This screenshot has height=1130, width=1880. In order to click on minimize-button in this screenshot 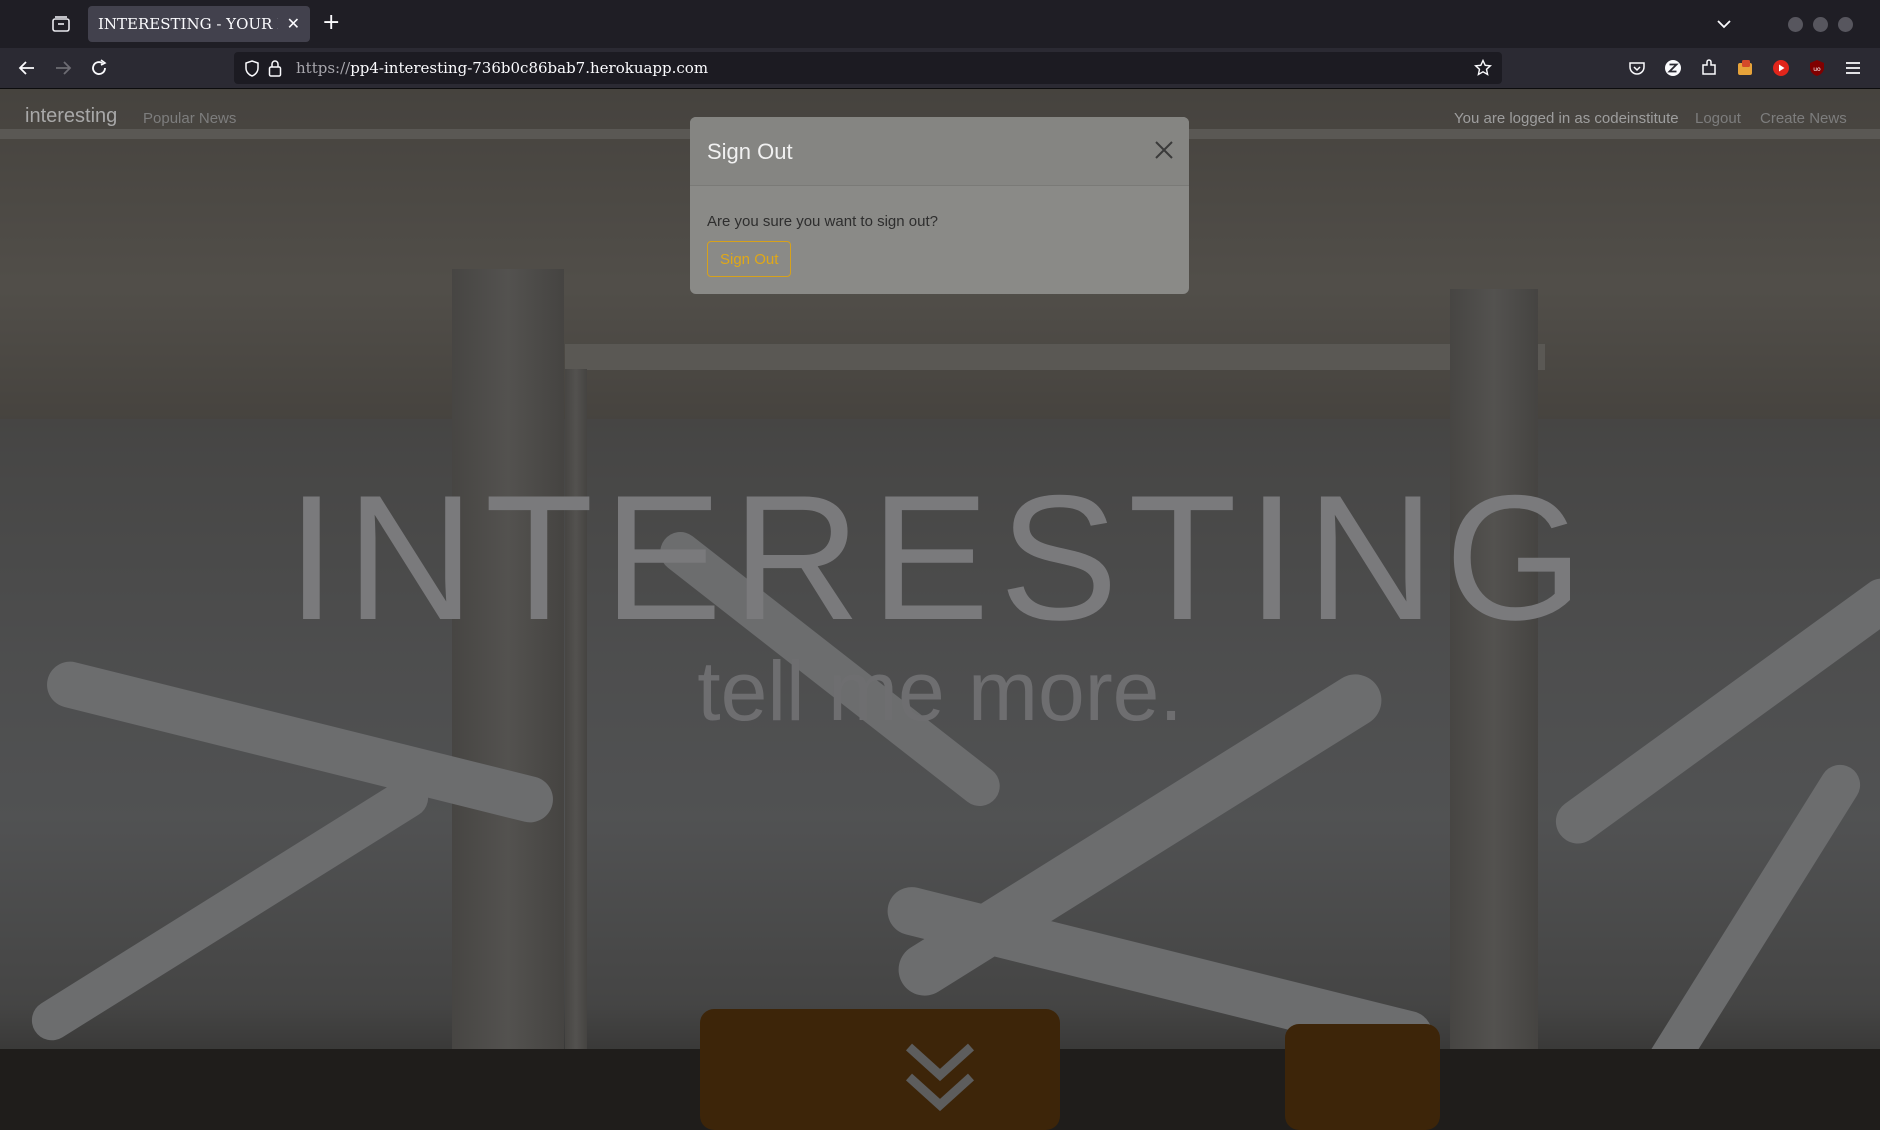, I will do `click(1795, 24)`.